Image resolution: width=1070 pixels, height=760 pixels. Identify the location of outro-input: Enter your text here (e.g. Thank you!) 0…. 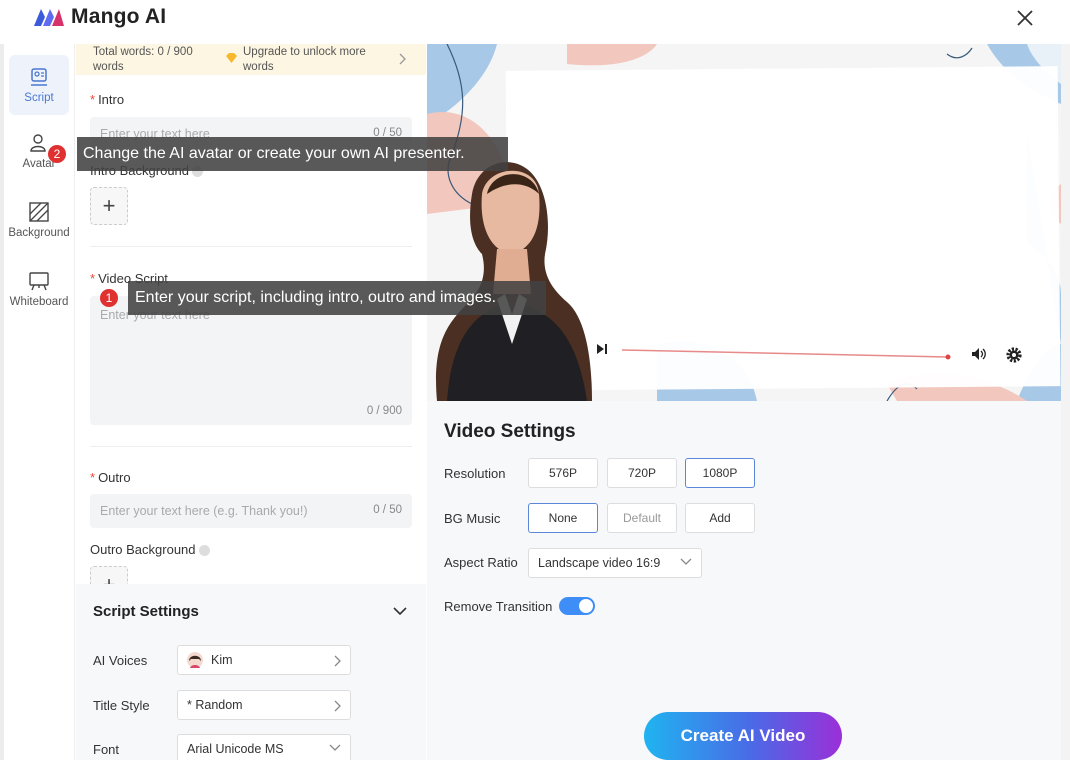
(251, 511).